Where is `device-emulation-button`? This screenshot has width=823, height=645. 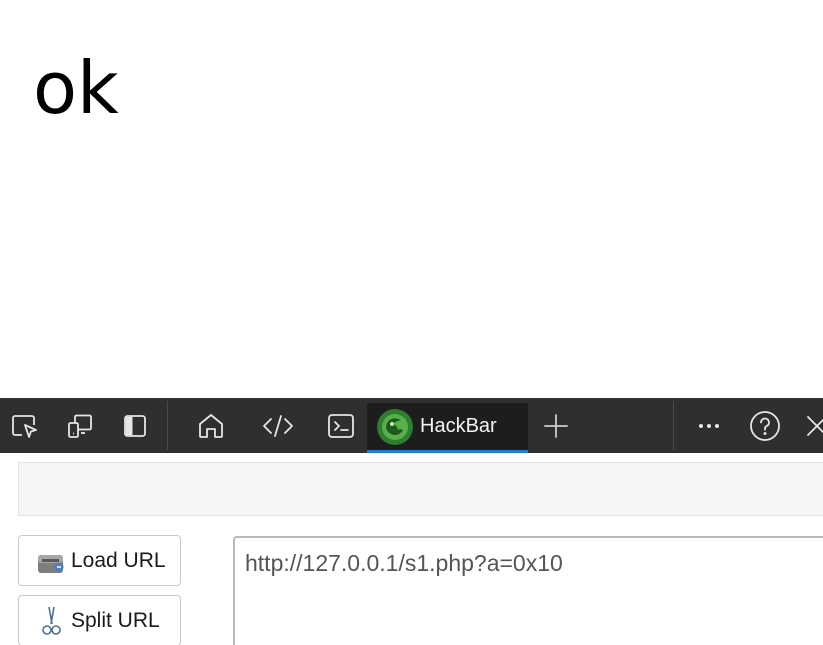
device-emulation-button is located at coordinates (80, 425).